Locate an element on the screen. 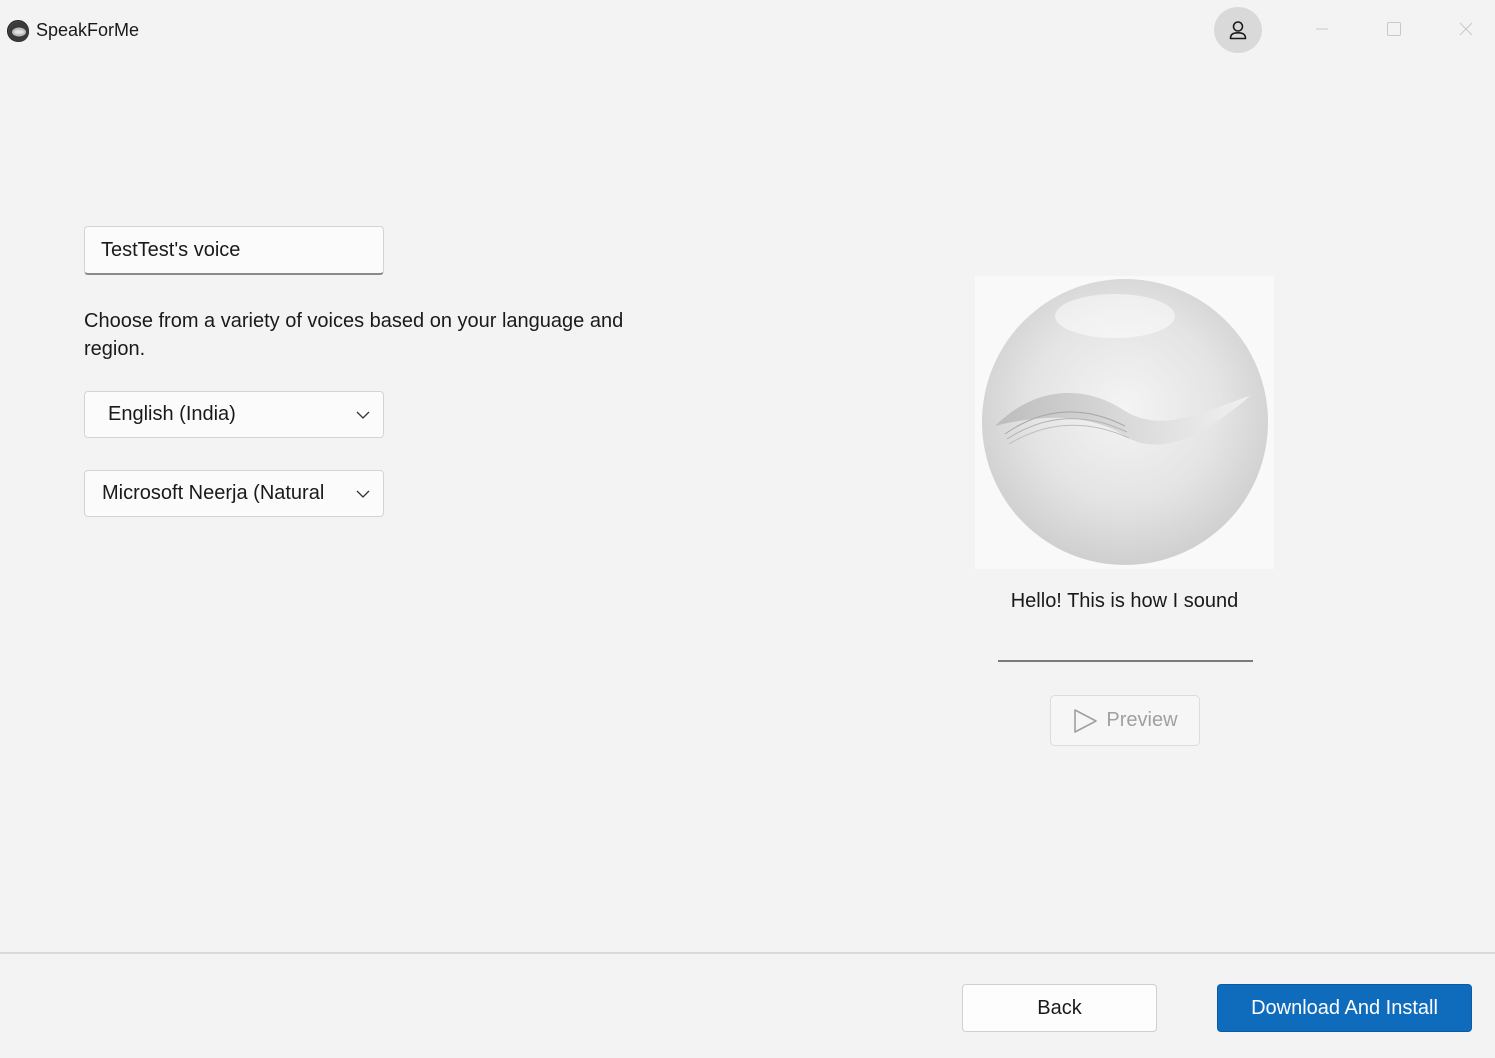  back-button: Back is located at coordinates (1059, 1008).